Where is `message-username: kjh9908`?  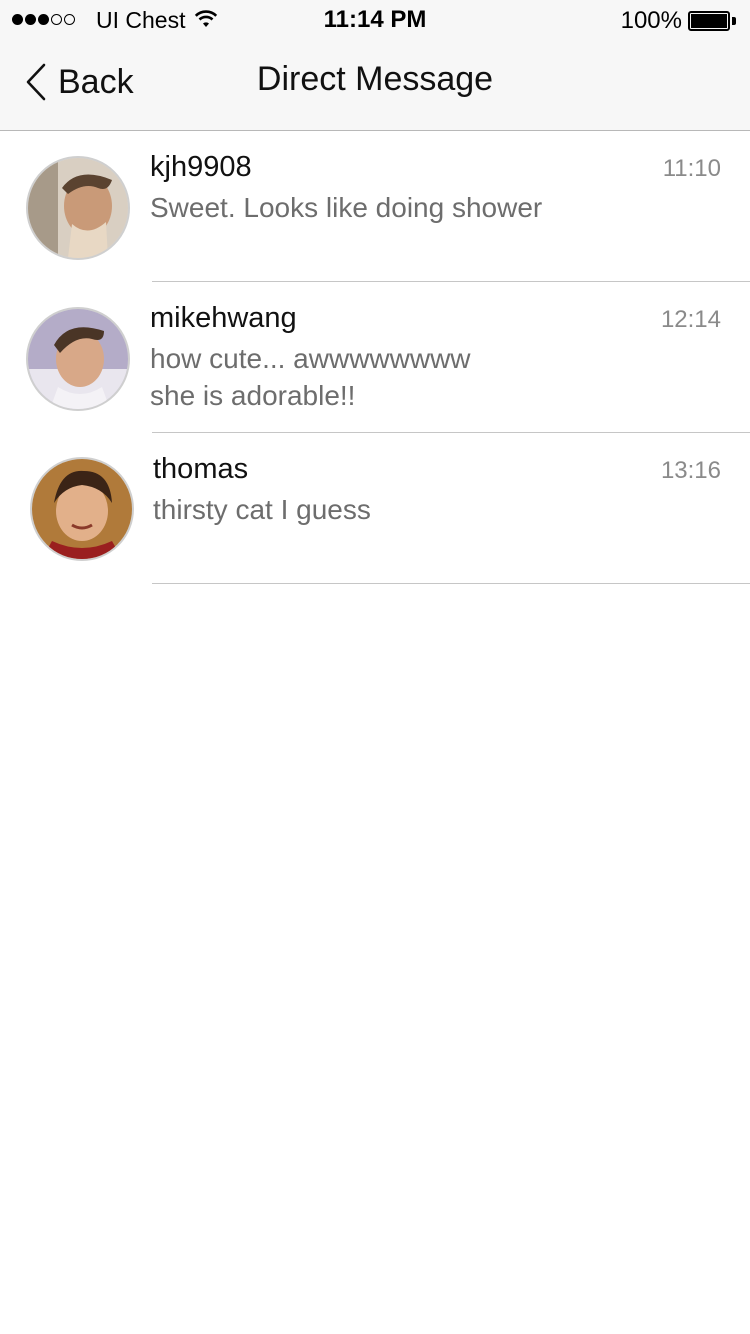 message-username: kjh9908 is located at coordinates (201, 167).